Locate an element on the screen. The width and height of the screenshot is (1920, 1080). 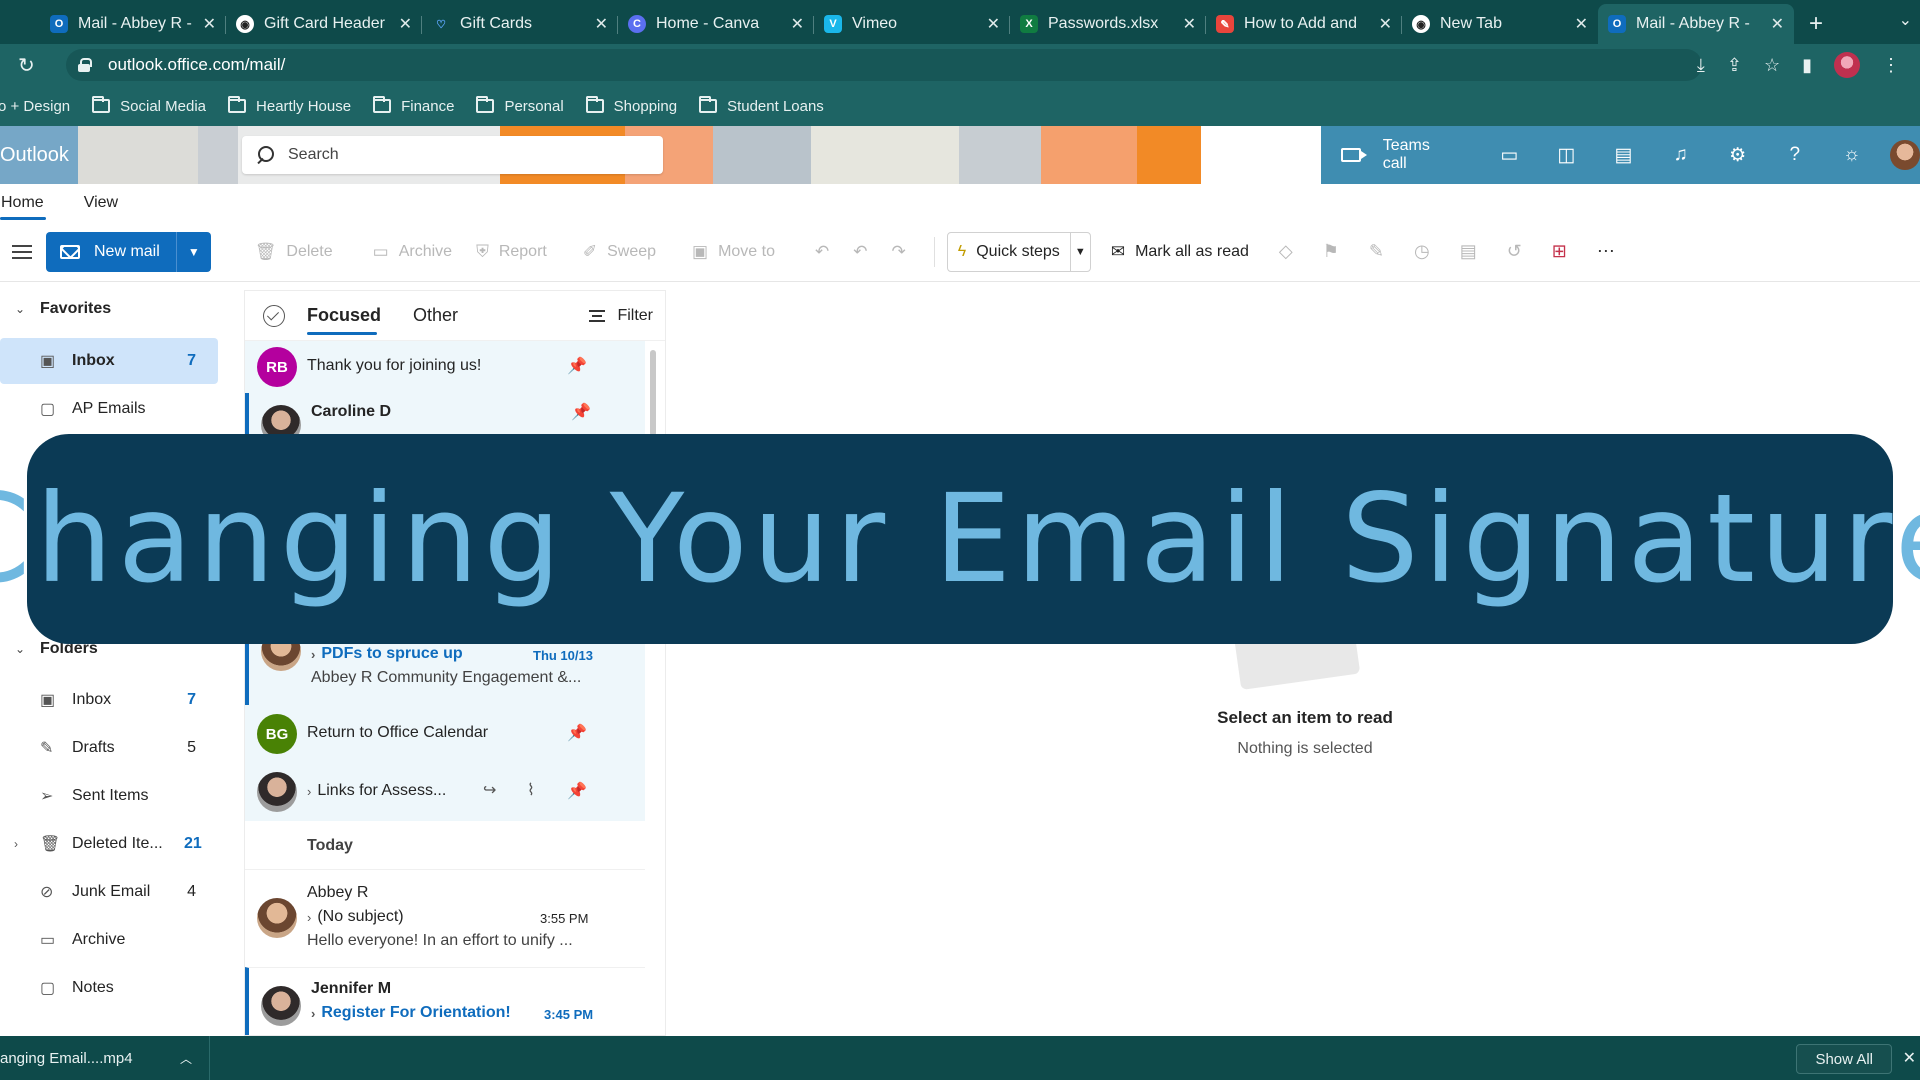
select-all-icon is located at coordinates (274, 315).